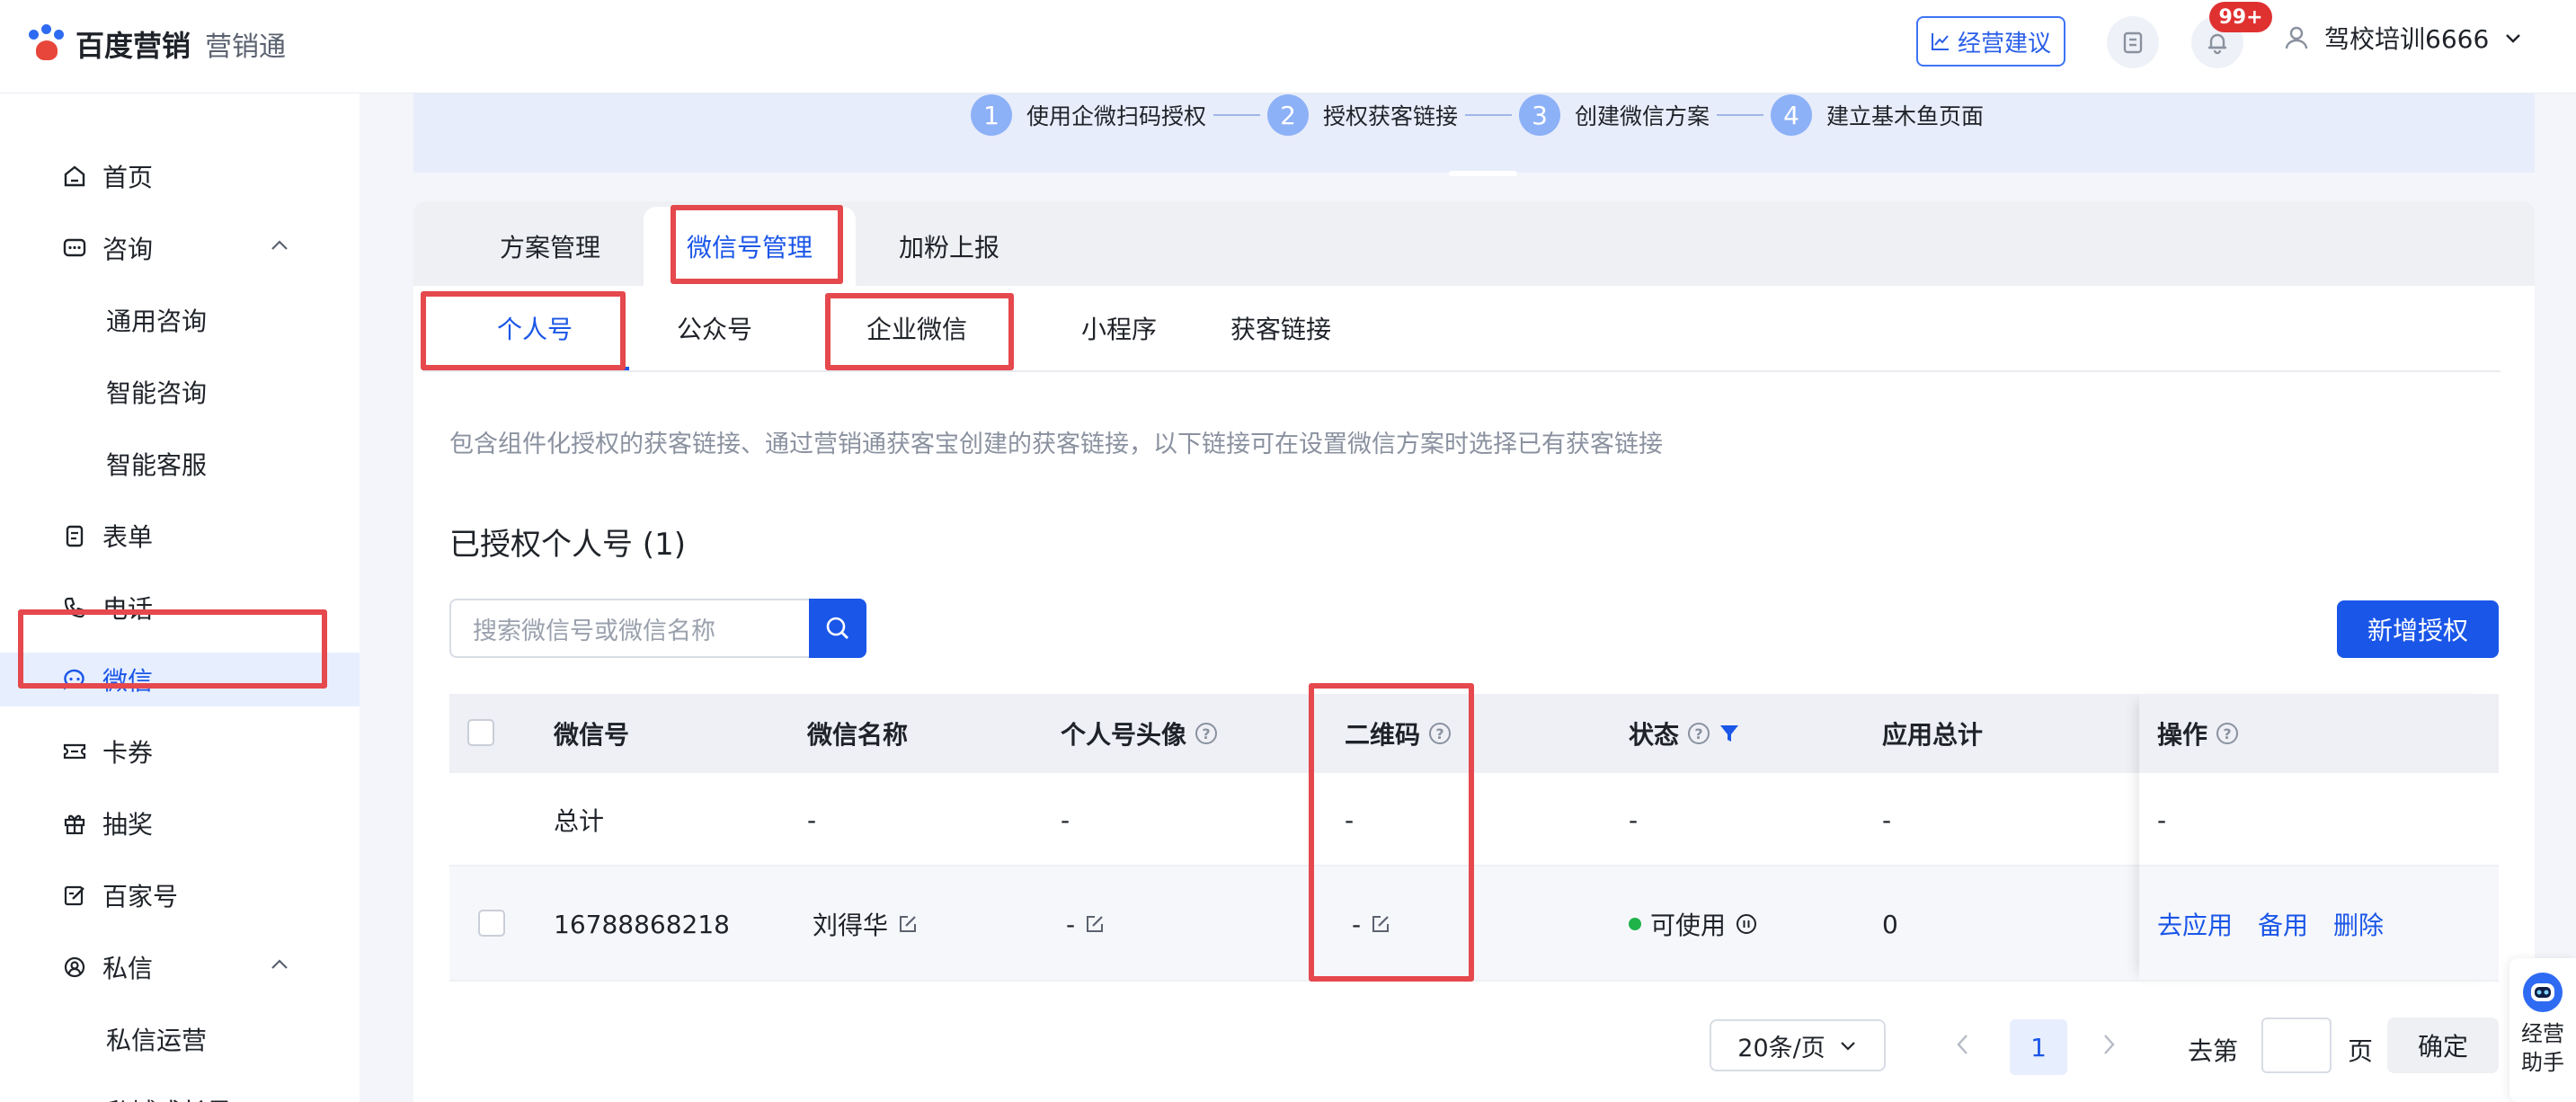 Image resolution: width=2576 pixels, height=1102 pixels. Describe the element at coordinates (1350, 819) in the screenshot. I see `total-qrcode: -` at that location.